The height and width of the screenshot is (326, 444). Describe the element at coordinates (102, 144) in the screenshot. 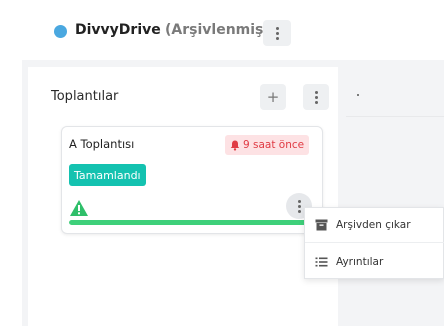

I see `card-title: A Toplantısı` at that location.